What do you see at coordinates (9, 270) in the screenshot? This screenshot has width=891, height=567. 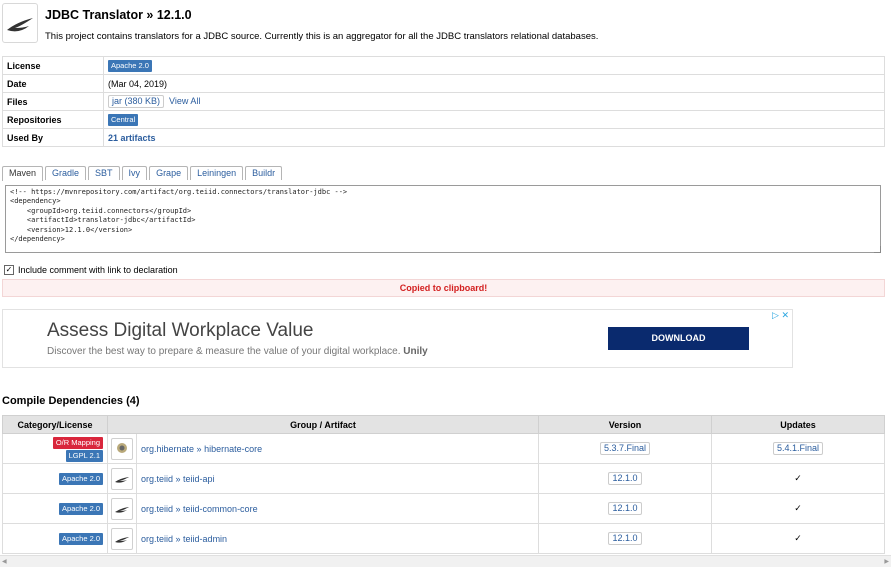 I see `include-comment-checkbox: ✓` at bounding box center [9, 270].